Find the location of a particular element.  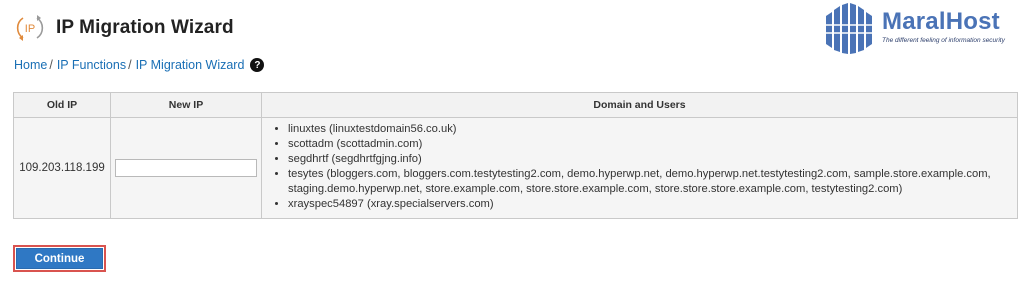

logo-text: MaralHost is located at coordinates (941, 21).